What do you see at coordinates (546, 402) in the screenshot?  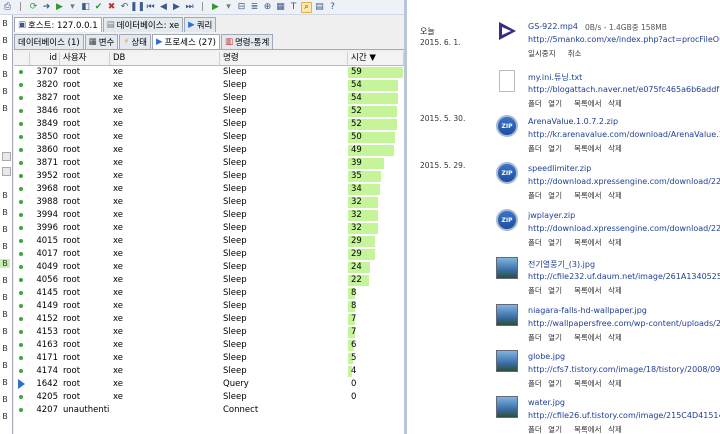 I see `download-filename: water.jpg` at bounding box center [546, 402].